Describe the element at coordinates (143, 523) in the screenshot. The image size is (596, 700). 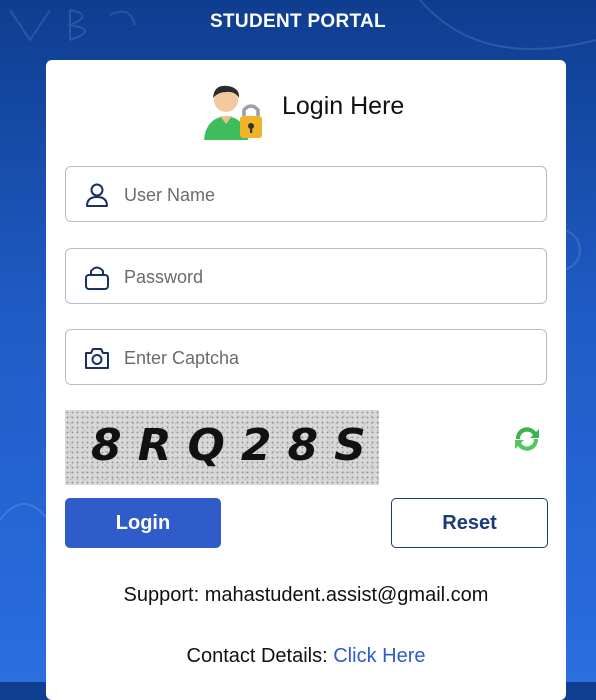
I see `login-button: Login` at that location.